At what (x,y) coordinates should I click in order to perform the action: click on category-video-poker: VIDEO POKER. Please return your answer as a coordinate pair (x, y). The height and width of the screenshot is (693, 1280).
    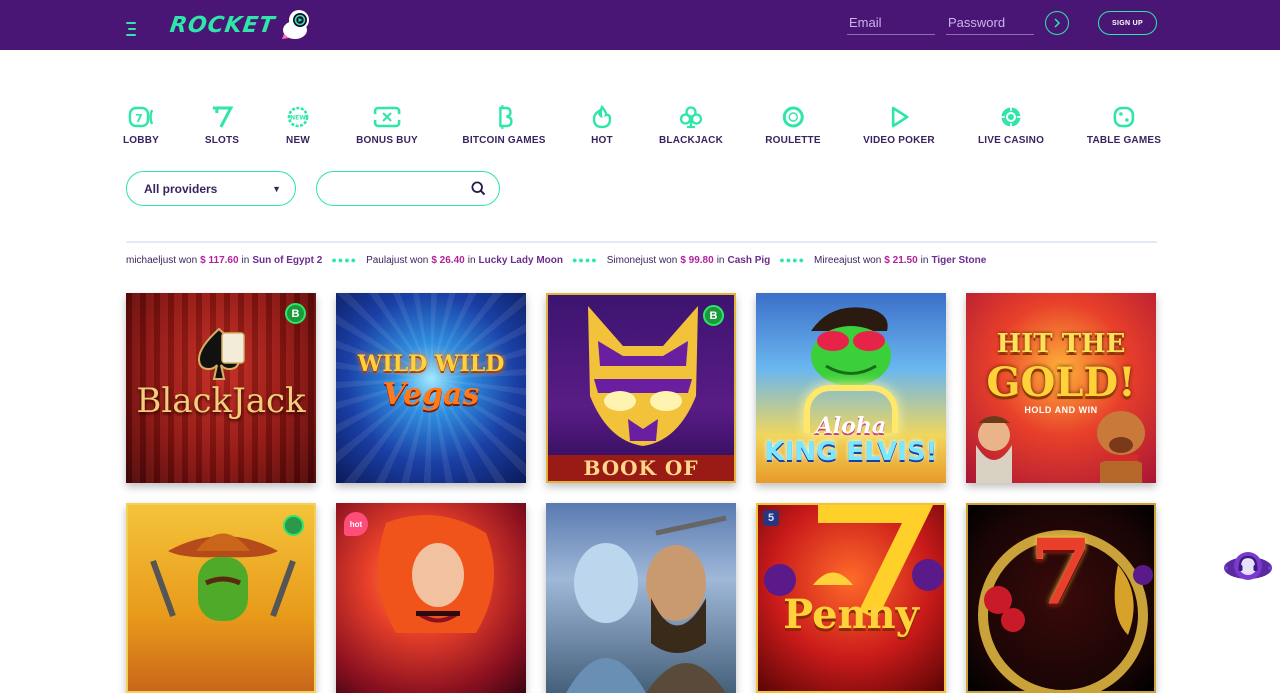
    Looking at the image, I should click on (899, 127).